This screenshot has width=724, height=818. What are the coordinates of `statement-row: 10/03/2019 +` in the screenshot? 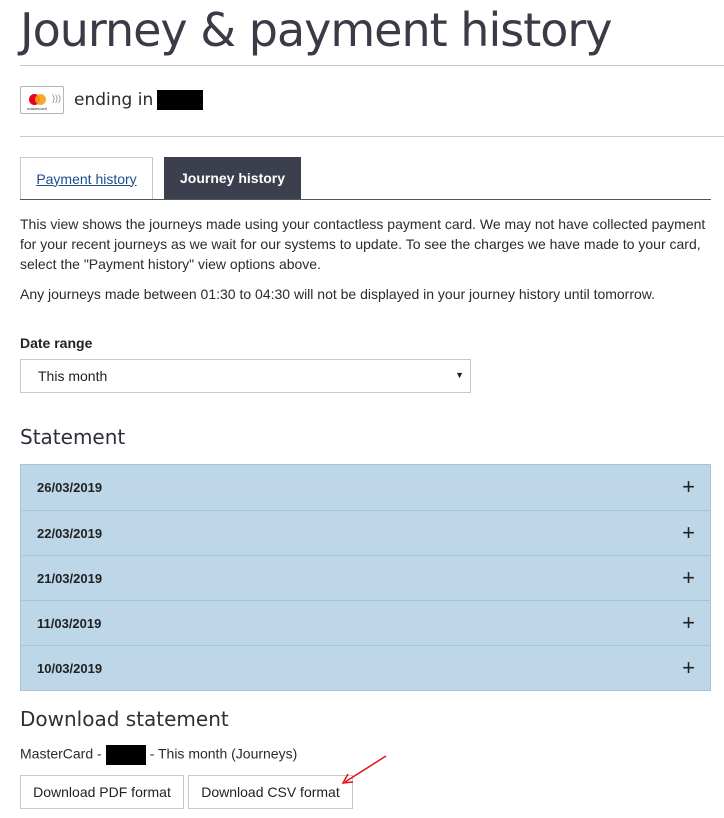 It's located at (365, 667).